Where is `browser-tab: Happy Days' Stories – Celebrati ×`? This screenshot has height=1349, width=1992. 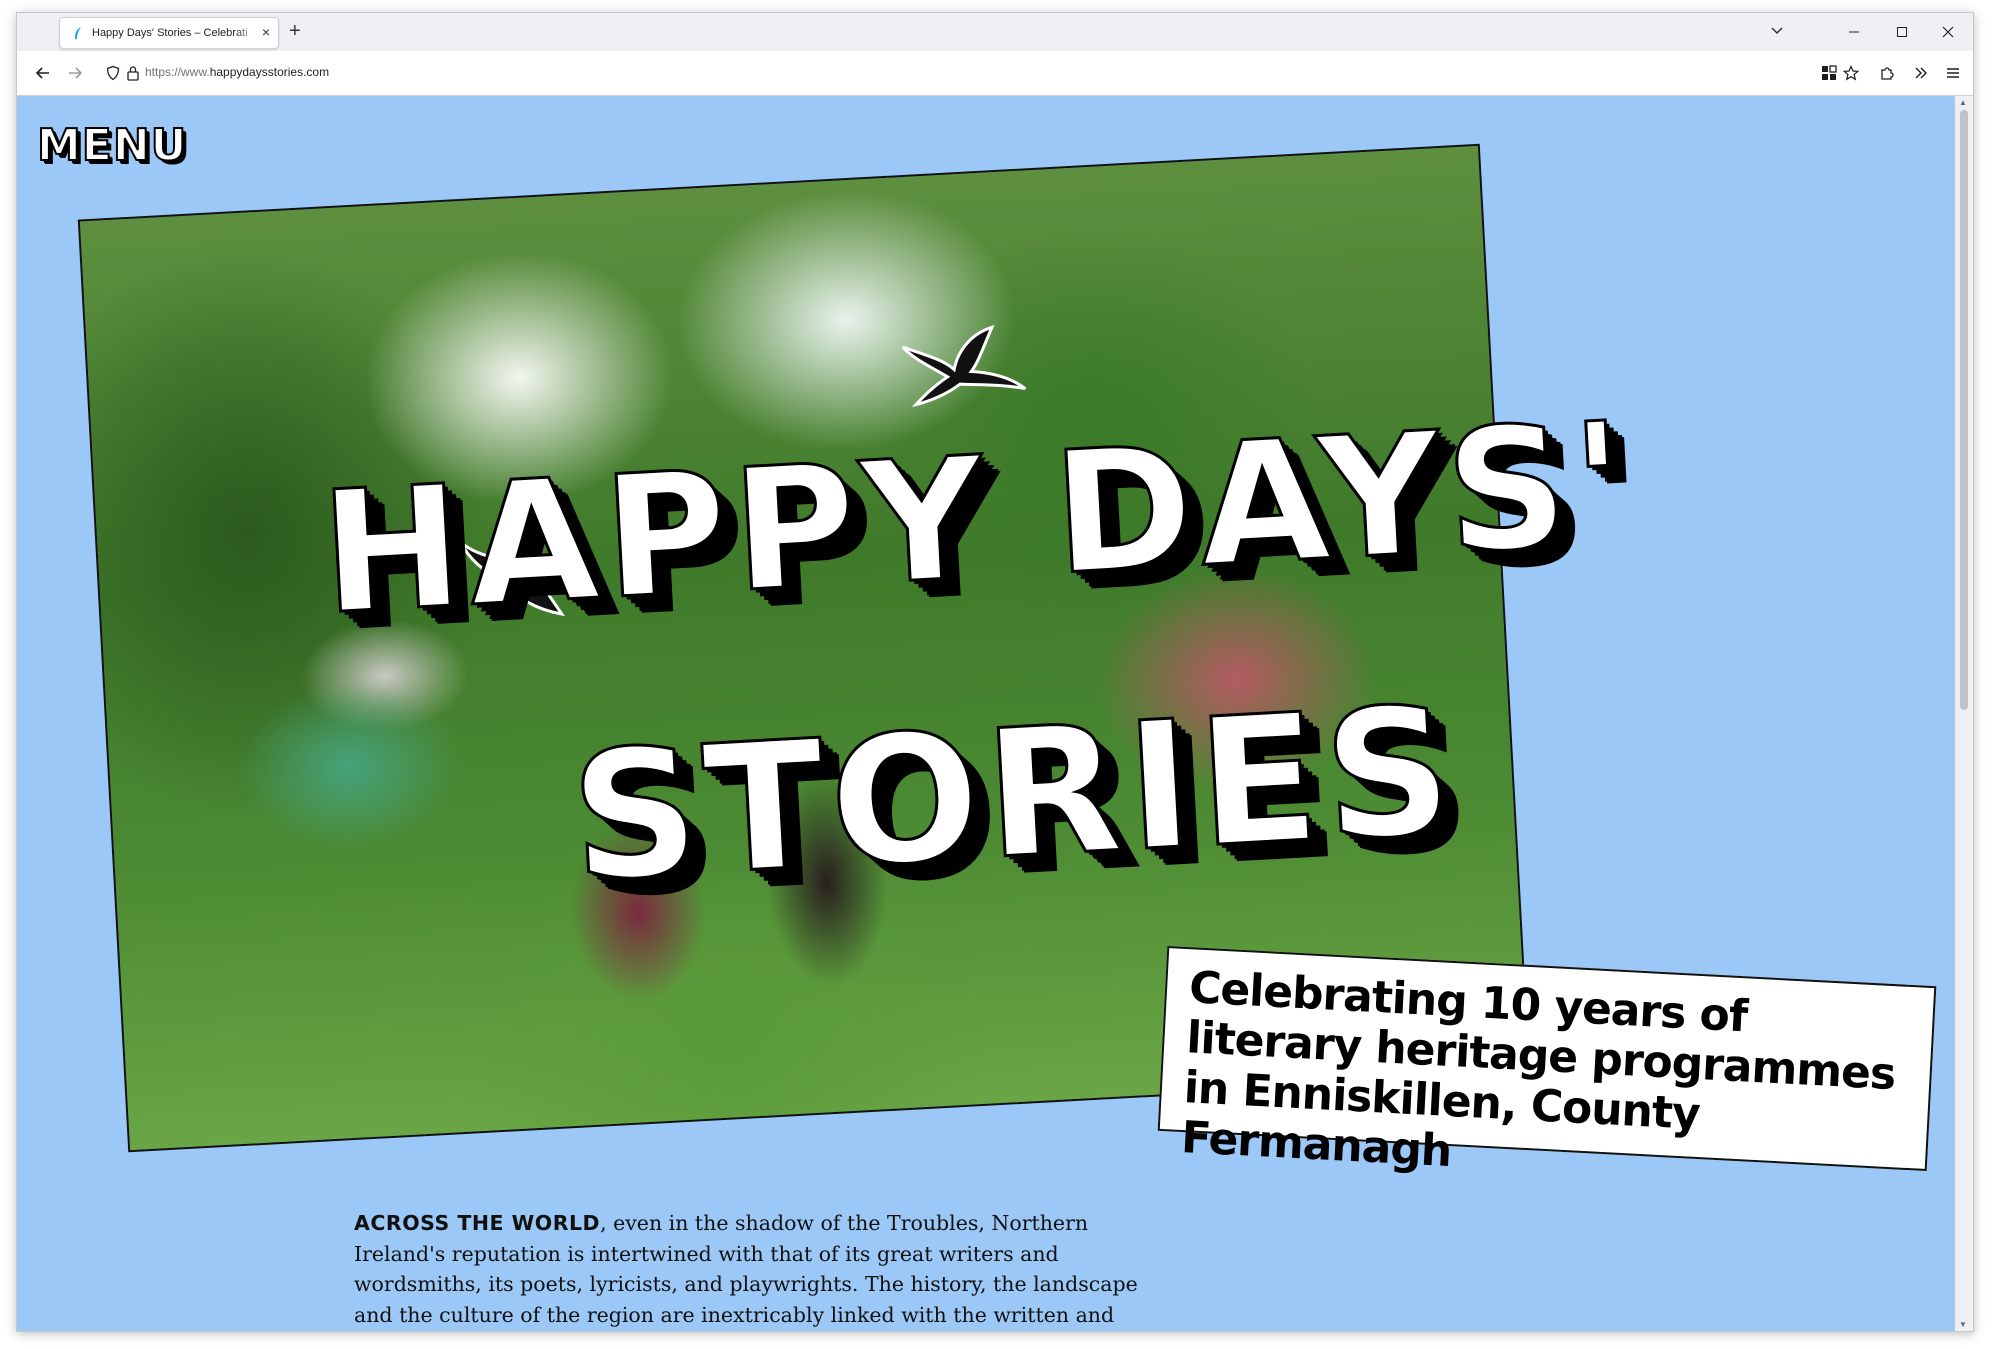
browser-tab: Happy Days' Stories – Celebrati × is located at coordinates (169, 33).